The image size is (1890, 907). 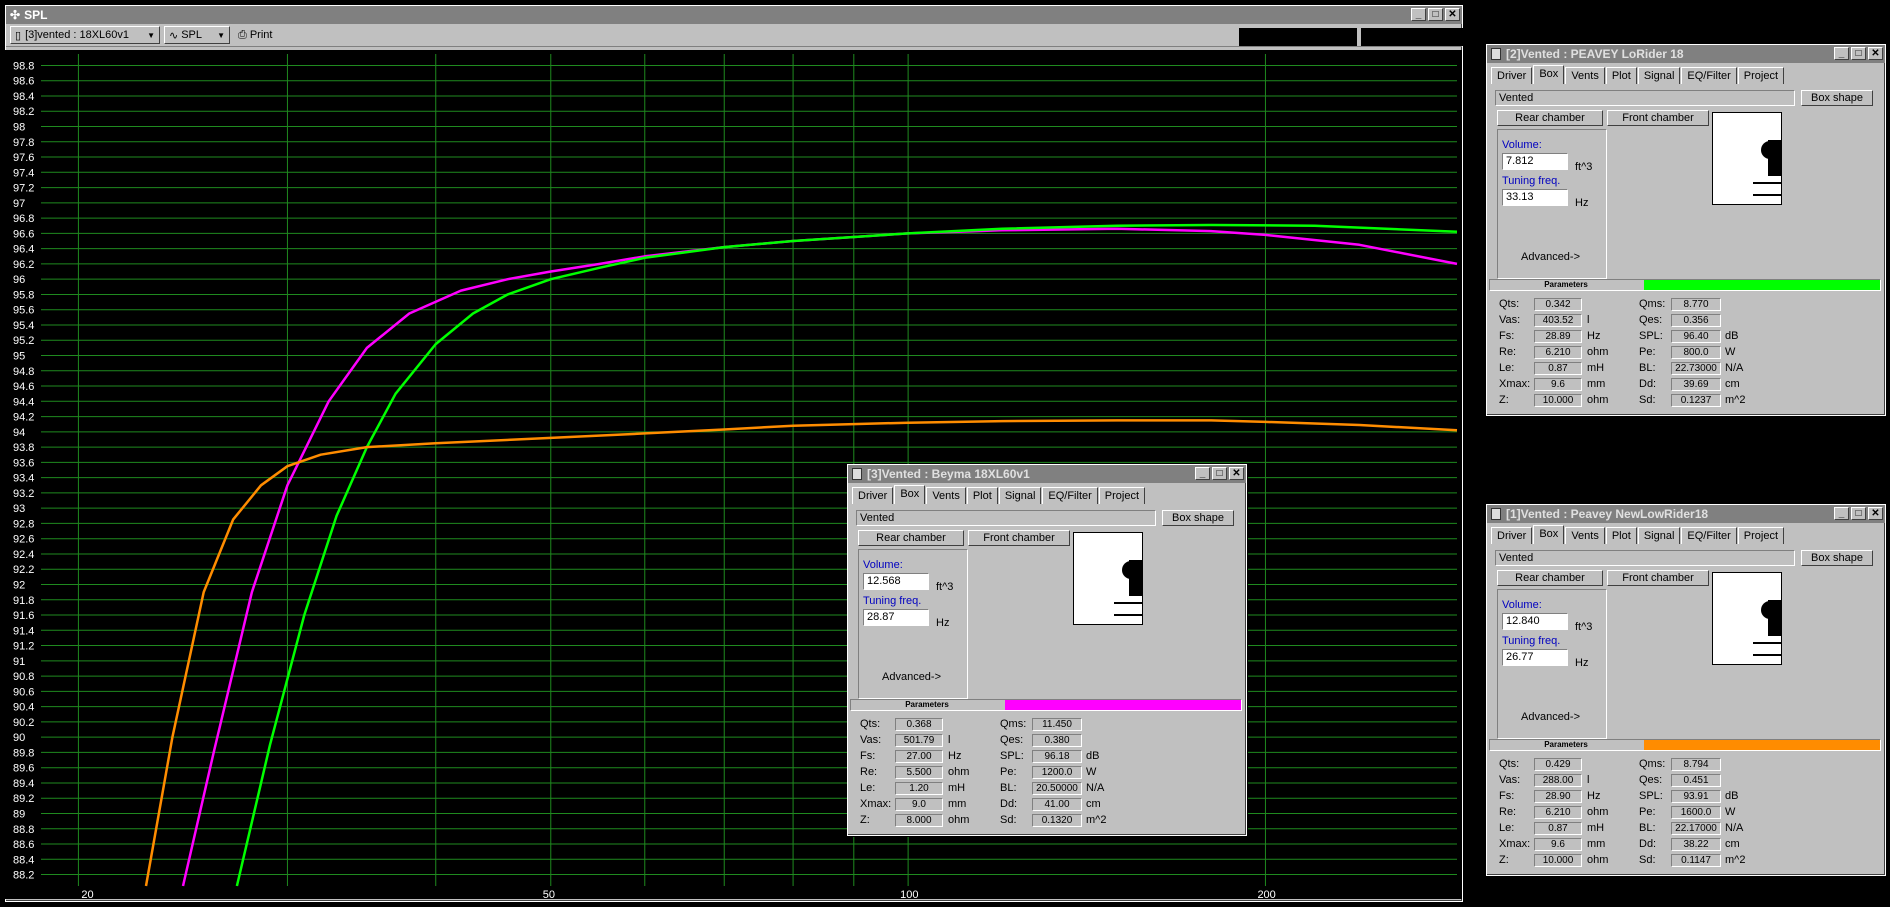 What do you see at coordinates (1647, 400) in the screenshot?
I see `param-name: Sd:` at bounding box center [1647, 400].